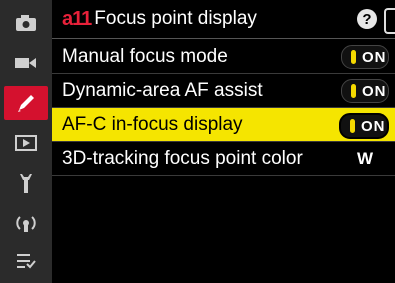 This screenshot has height=283, width=395. I want to click on network-icon, so click(26, 224).